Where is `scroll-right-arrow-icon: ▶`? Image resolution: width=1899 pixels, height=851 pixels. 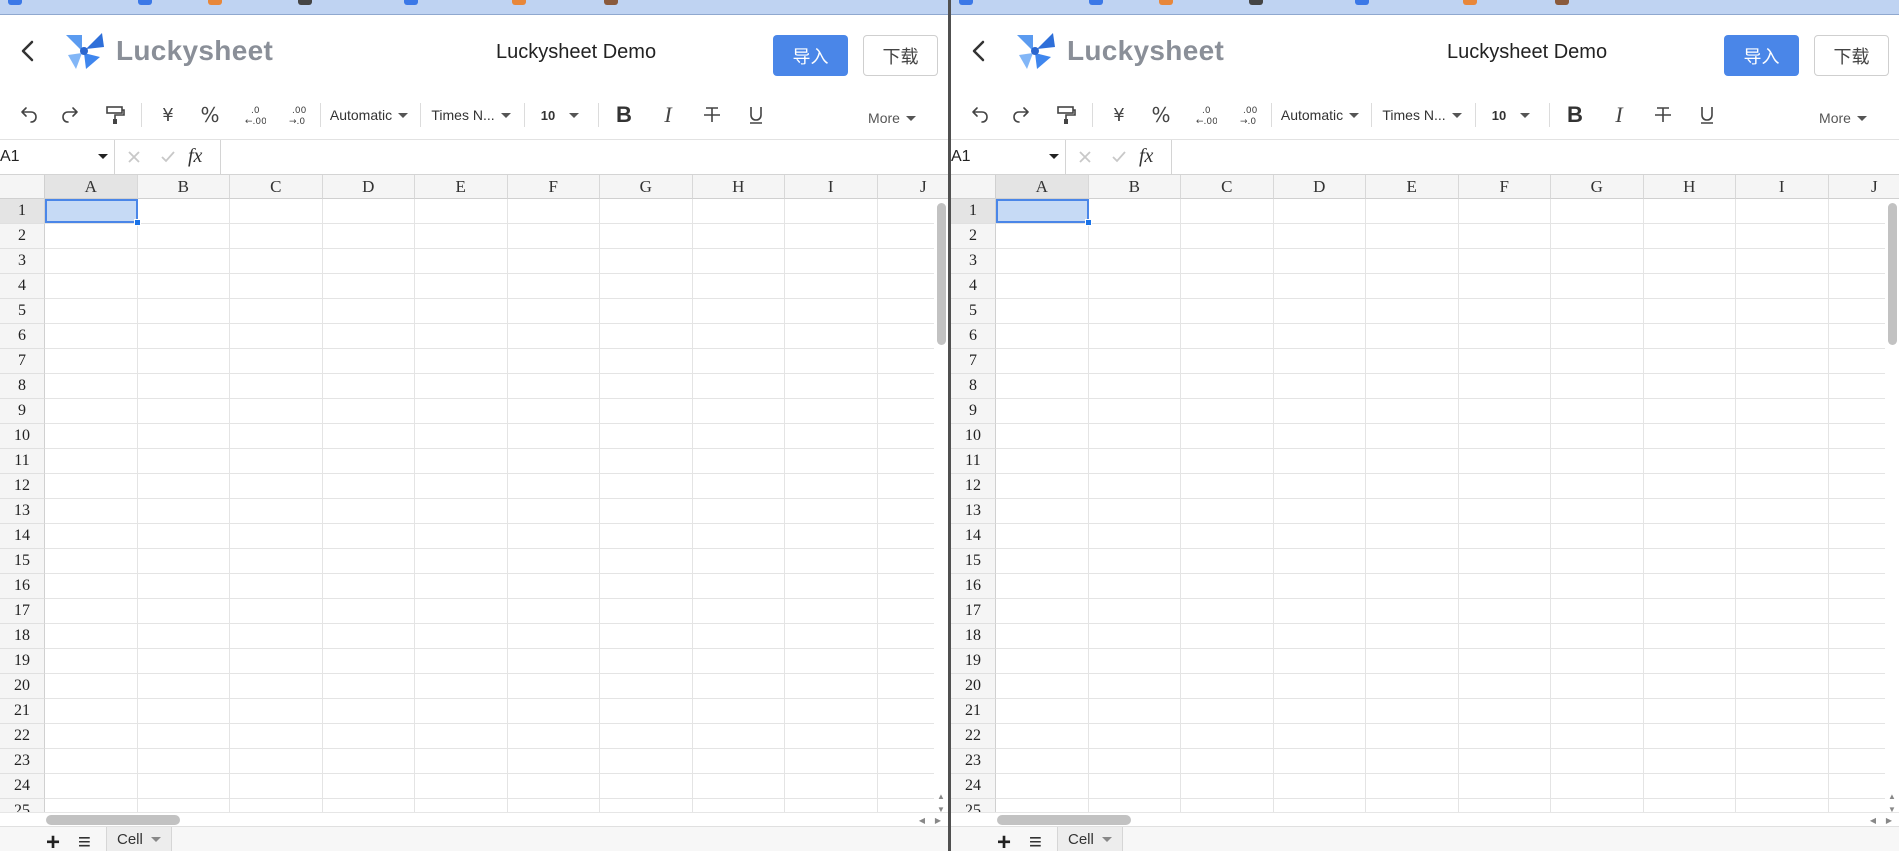 scroll-right-arrow-icon: ▶ is located at coordinates (938, 820).